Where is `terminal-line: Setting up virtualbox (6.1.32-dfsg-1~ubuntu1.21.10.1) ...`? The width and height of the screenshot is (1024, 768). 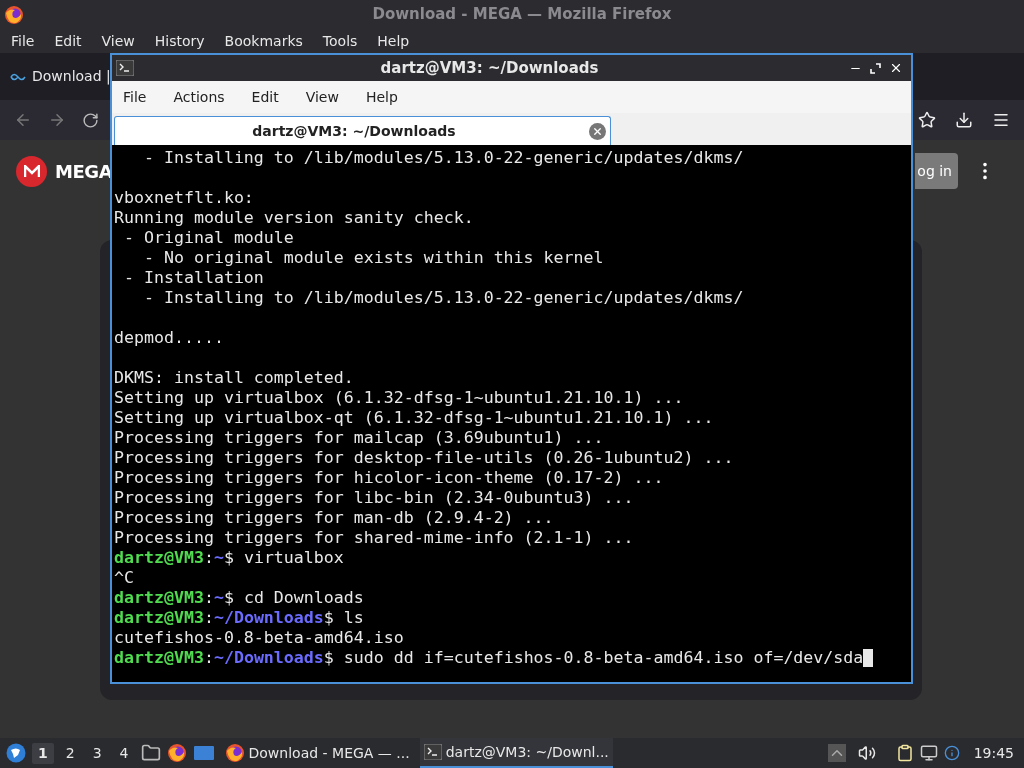
terminal-line: Setting up virtualbox (6.1.32-dfsg-1~ubuntu1.21.10.1) ... is located at coordinates (399, 398).